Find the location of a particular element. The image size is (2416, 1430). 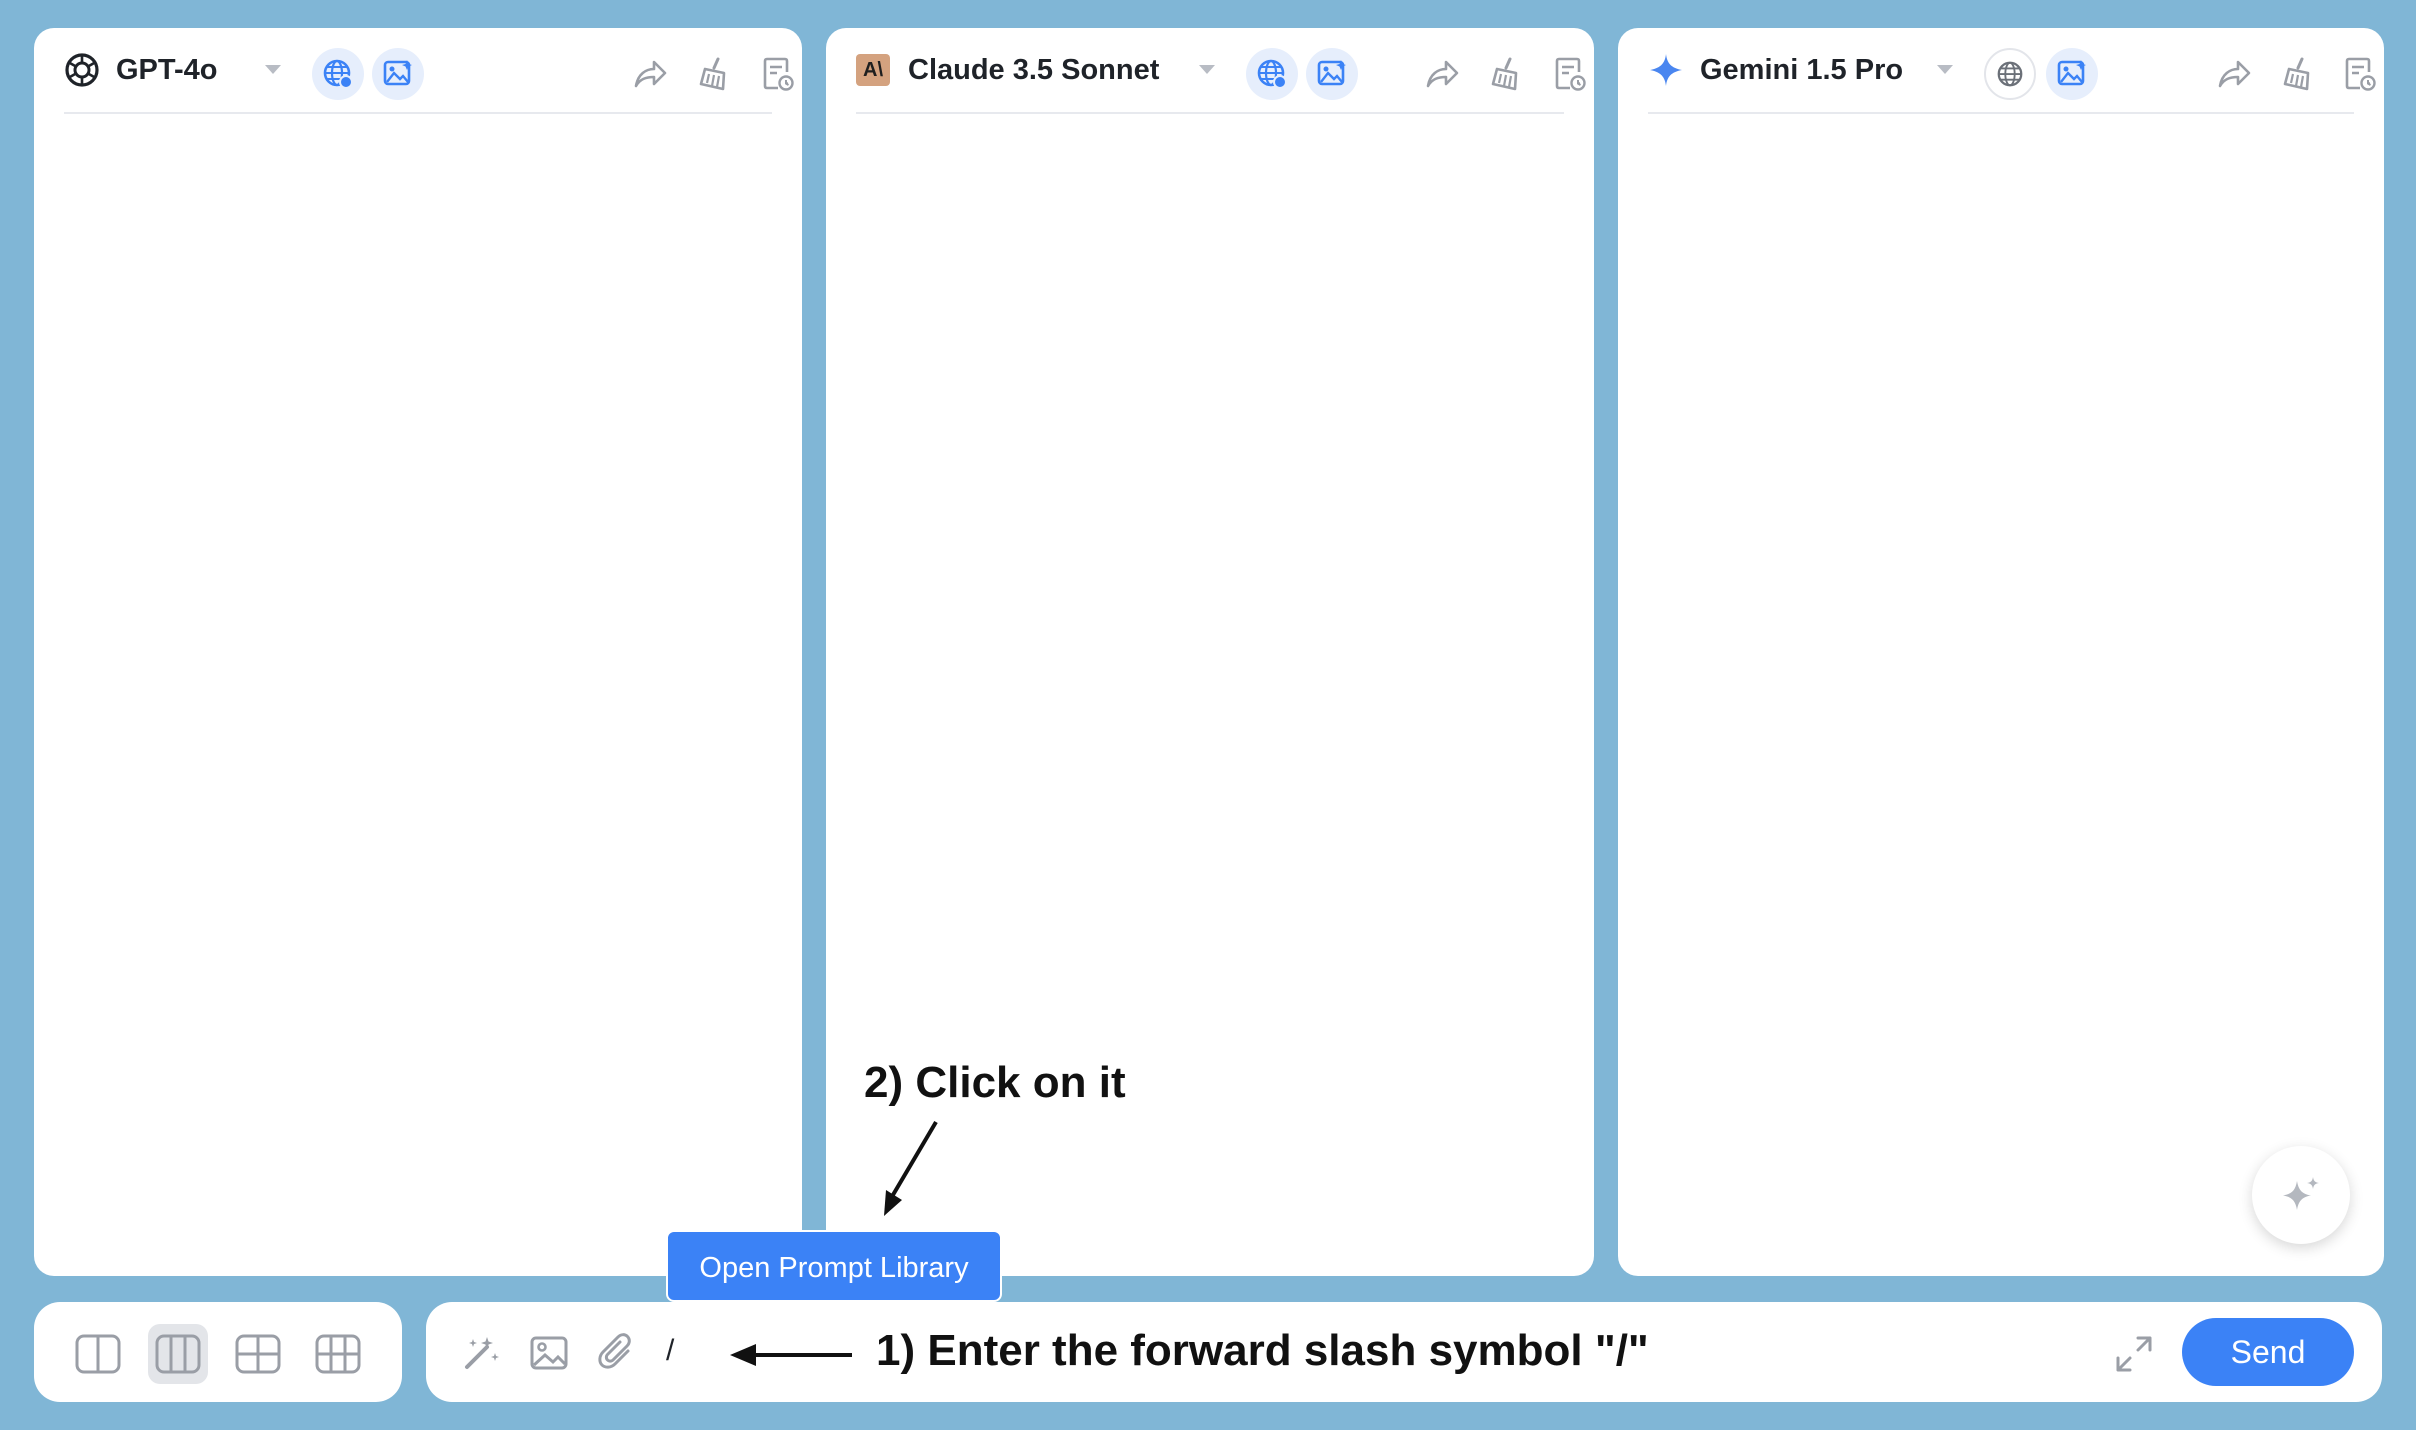

grid-six-icon is located at coordinates (338, 1354).